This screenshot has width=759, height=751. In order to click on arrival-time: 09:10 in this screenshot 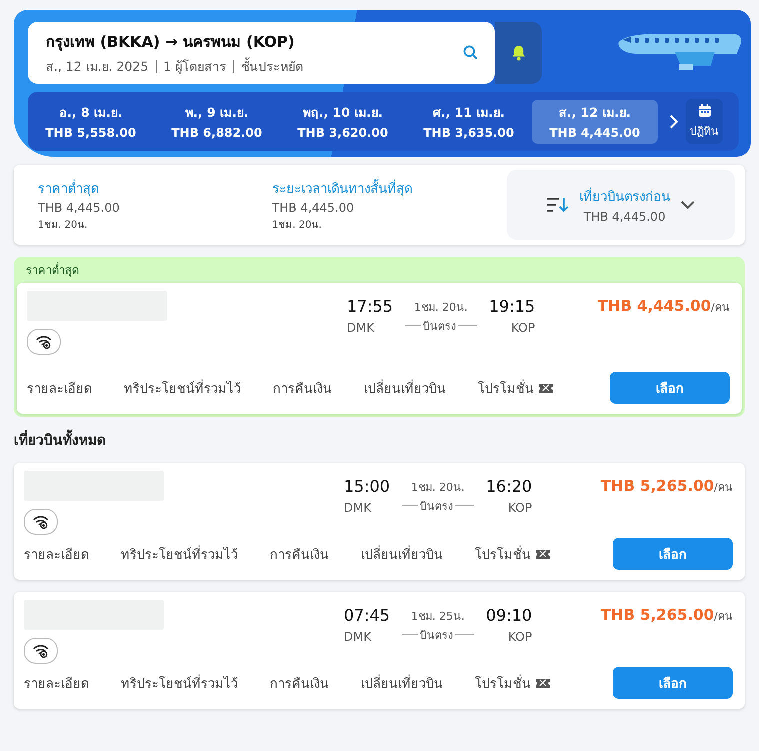, I will do `click(509, 615)`.